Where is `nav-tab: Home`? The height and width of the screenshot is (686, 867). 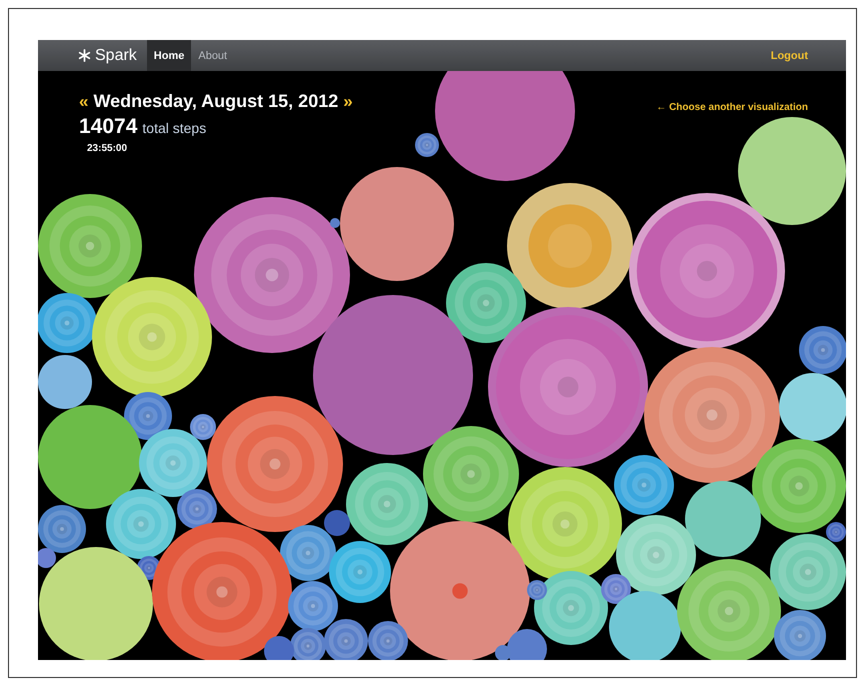
nav-tab: Home is located at coordinates (169, 55).